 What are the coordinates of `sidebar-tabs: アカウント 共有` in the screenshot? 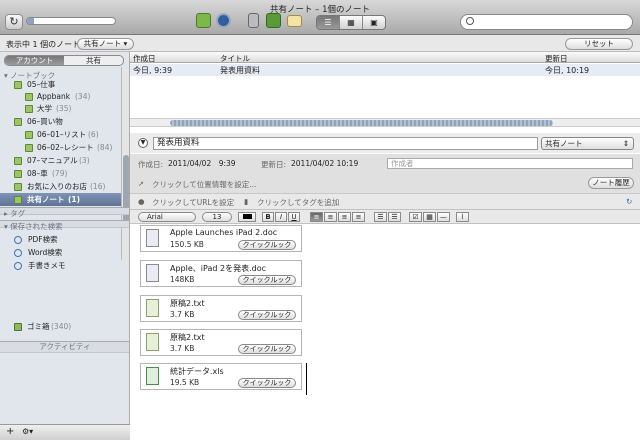 It's located at (64, 60).